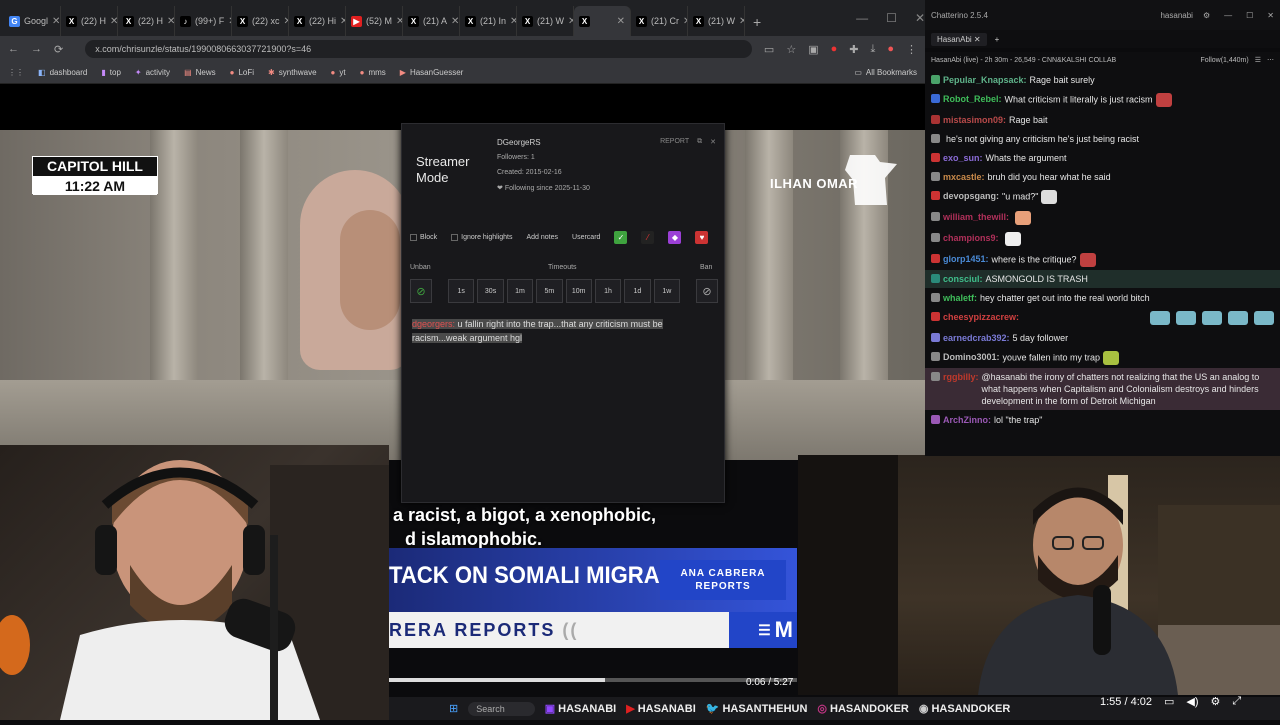  I want to click on chat-username: rggbilly:, so click(961, 377).